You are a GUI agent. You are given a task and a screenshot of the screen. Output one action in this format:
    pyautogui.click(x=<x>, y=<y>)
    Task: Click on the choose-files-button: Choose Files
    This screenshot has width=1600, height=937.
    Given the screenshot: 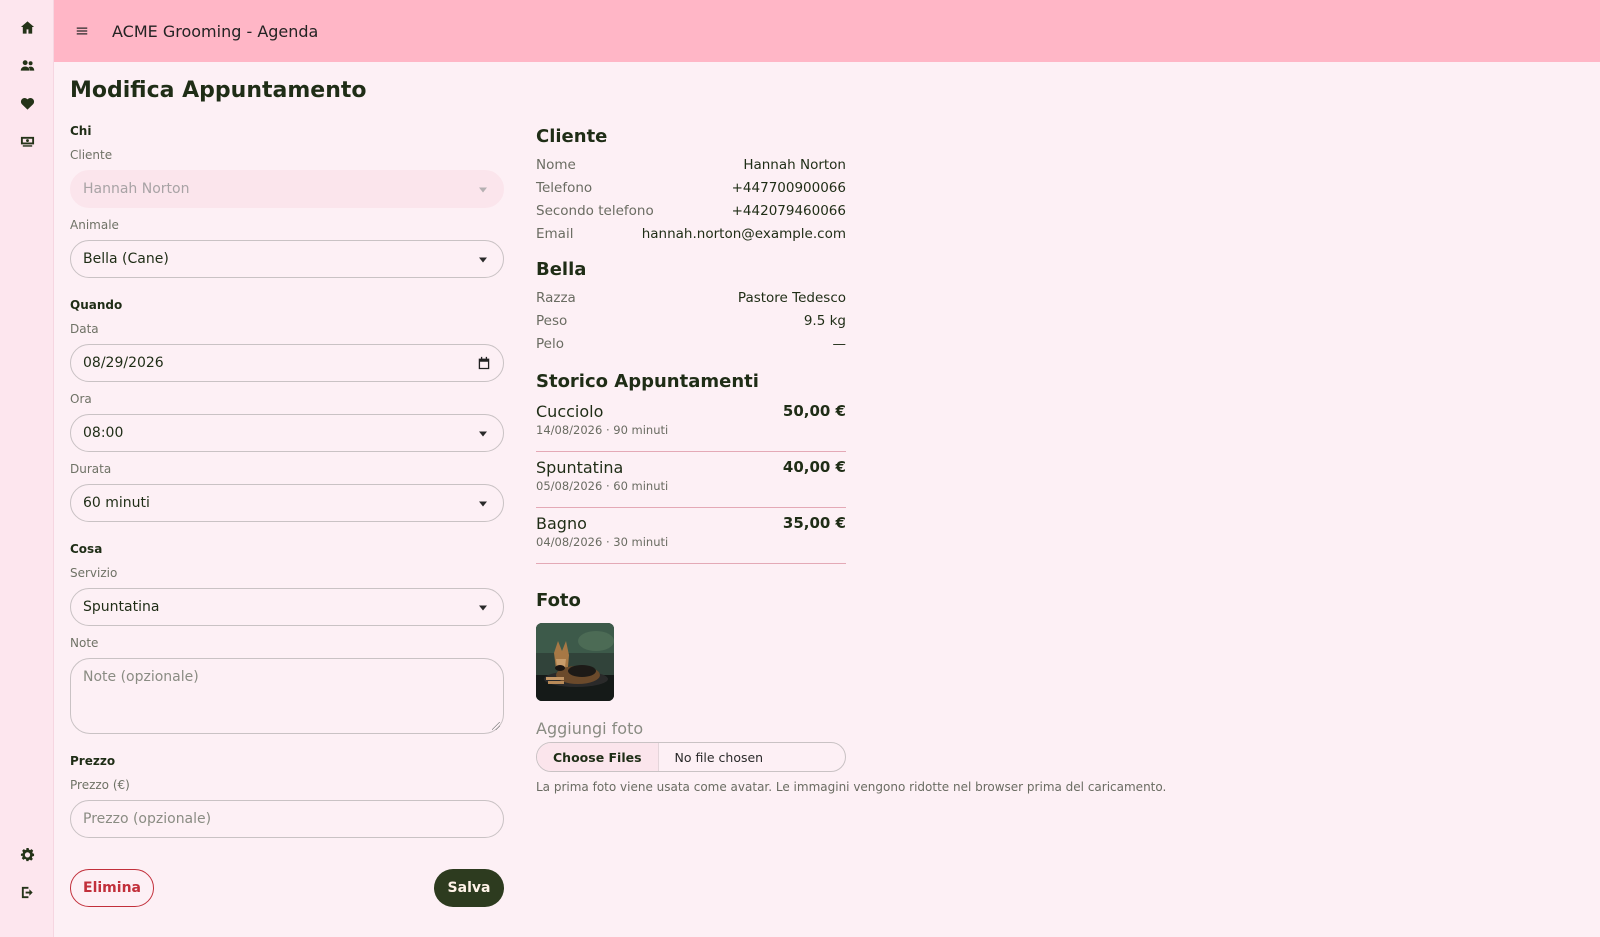 What is the action you would take?
    pyautogui.click(x=598, y=757)
    